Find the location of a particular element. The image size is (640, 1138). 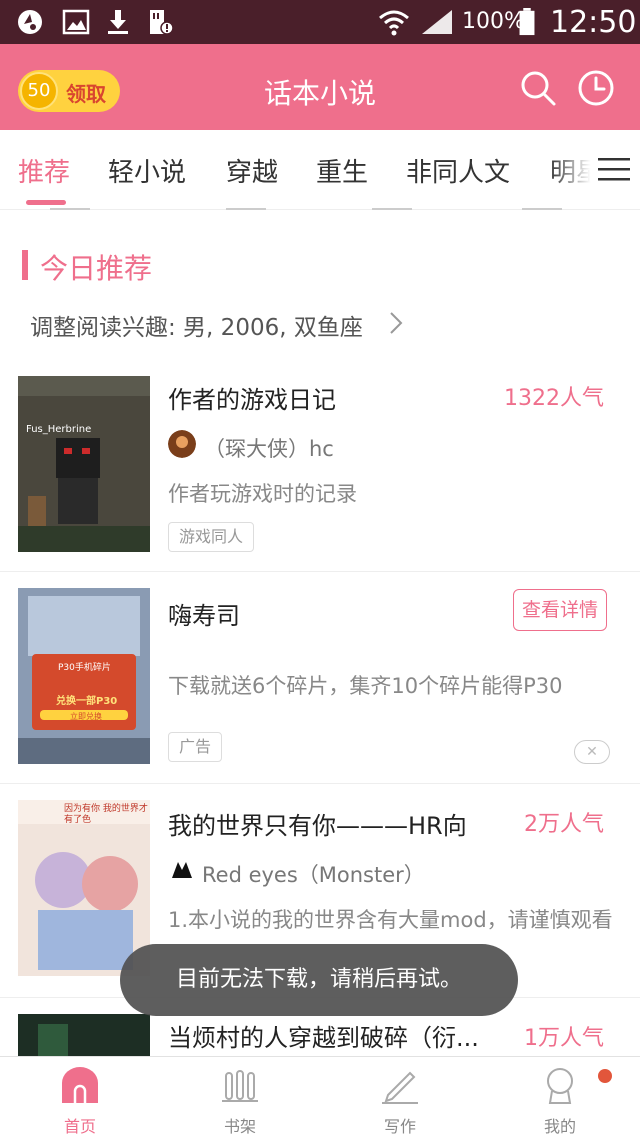

toast-message: 目前无法下载，请稍后再试。 is located at coordinates (319, 980).